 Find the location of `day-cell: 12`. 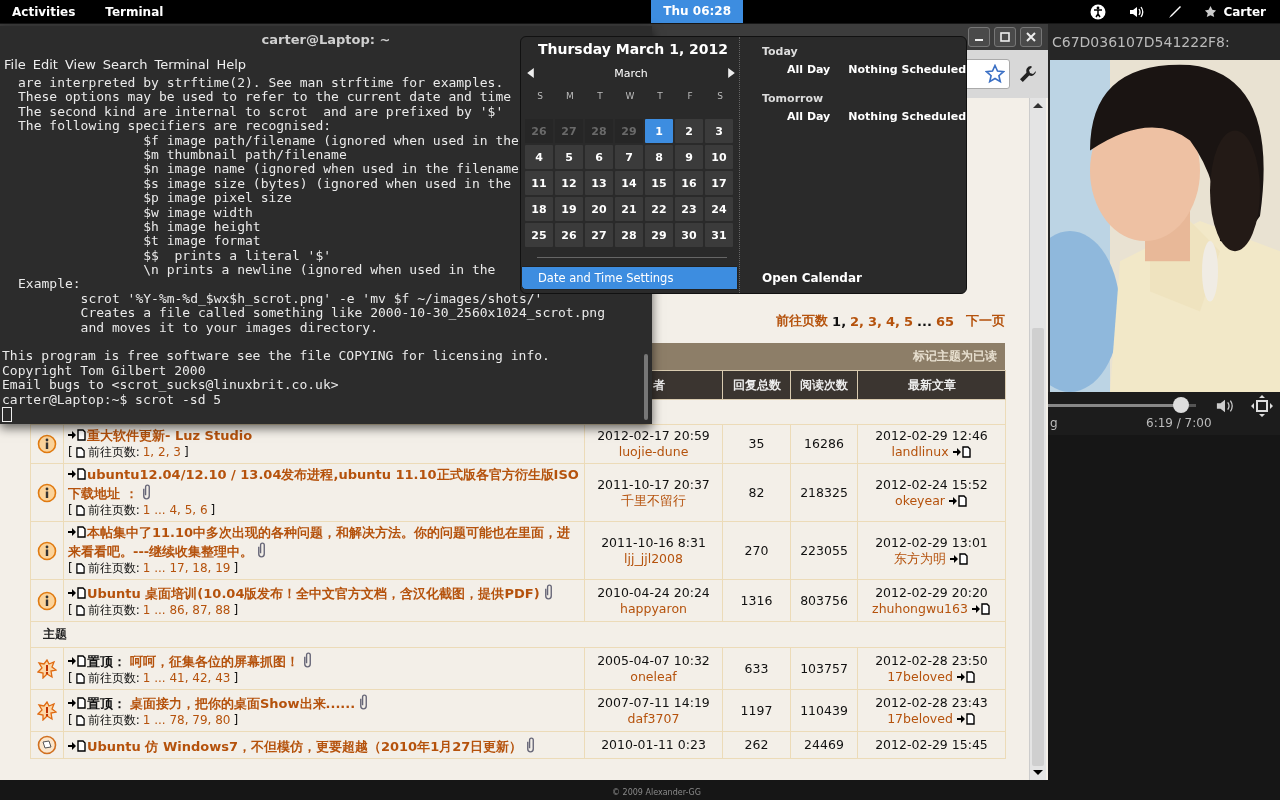

day-cell: 12 is located at coordinates (569, 183).